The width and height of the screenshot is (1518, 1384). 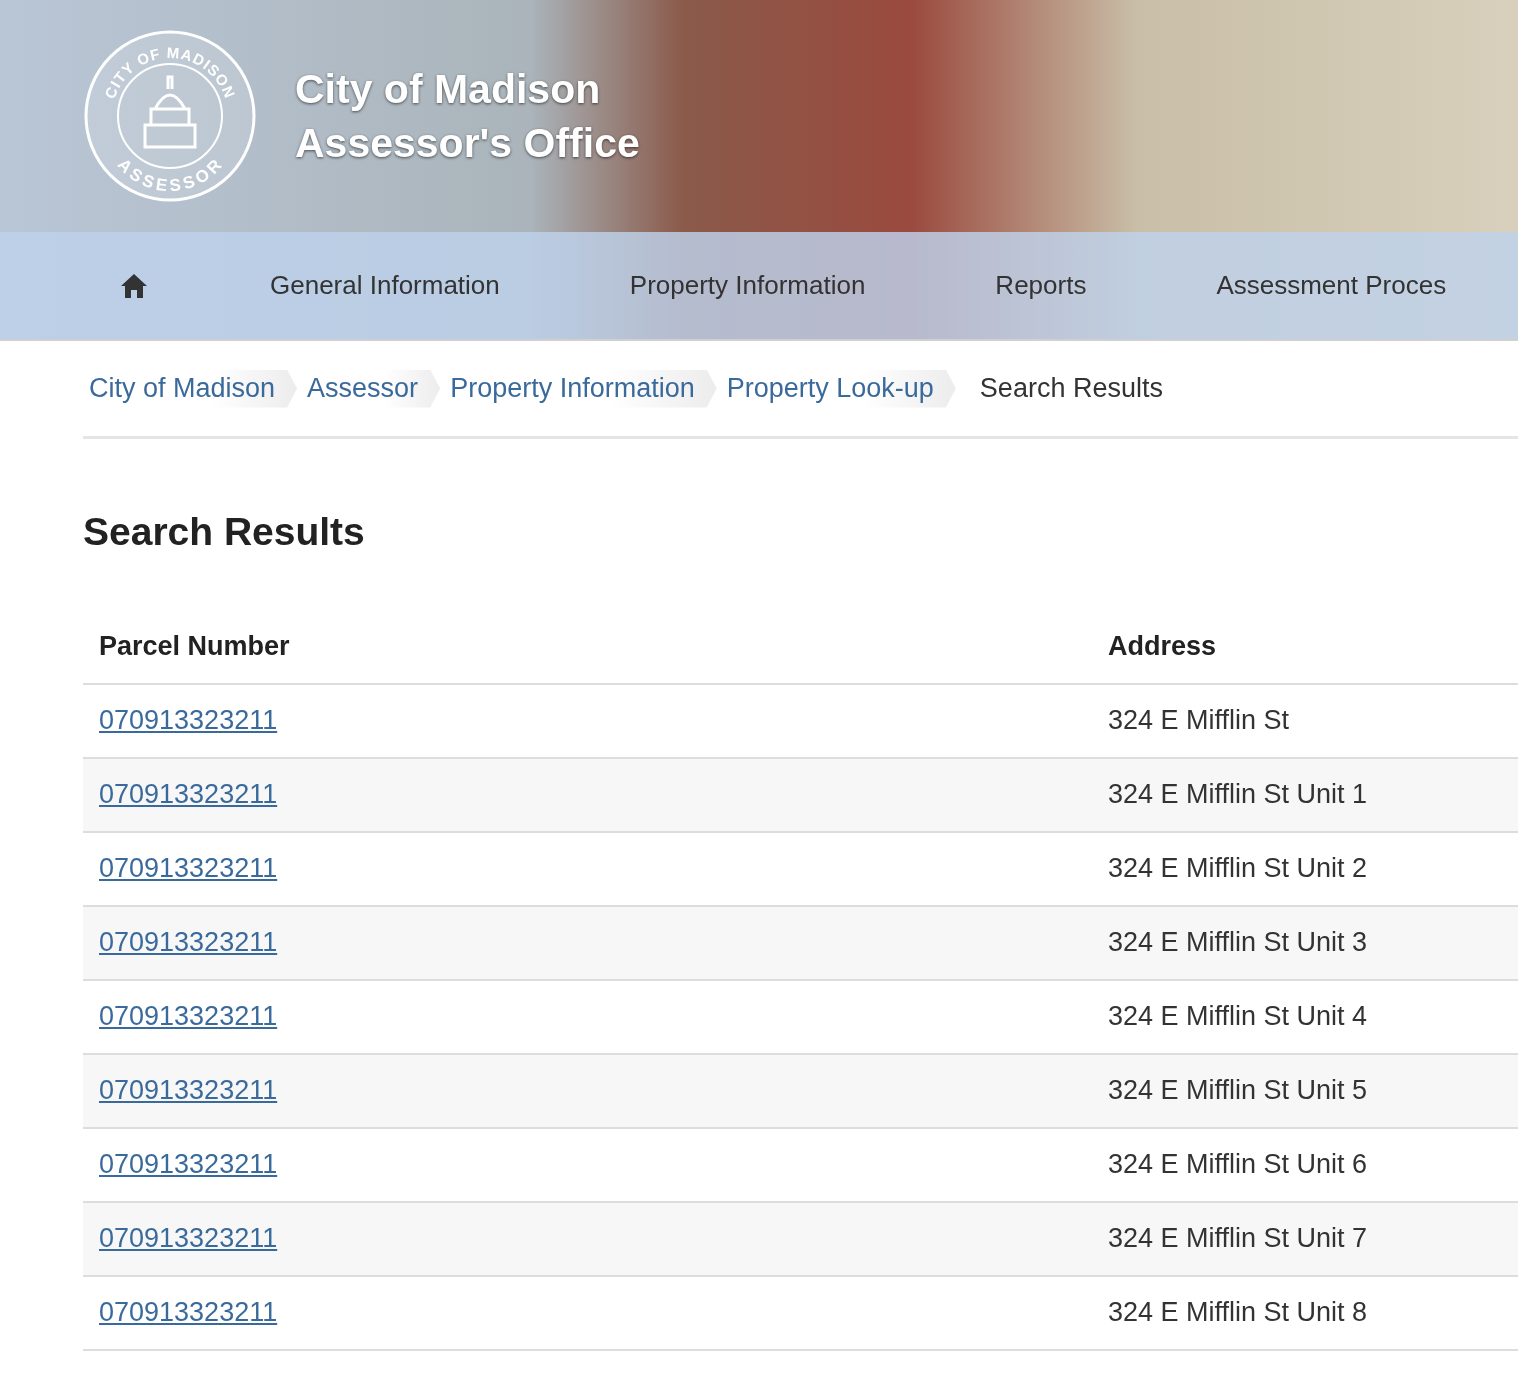 I want to click on home-icon, so click(x=134, y=285).